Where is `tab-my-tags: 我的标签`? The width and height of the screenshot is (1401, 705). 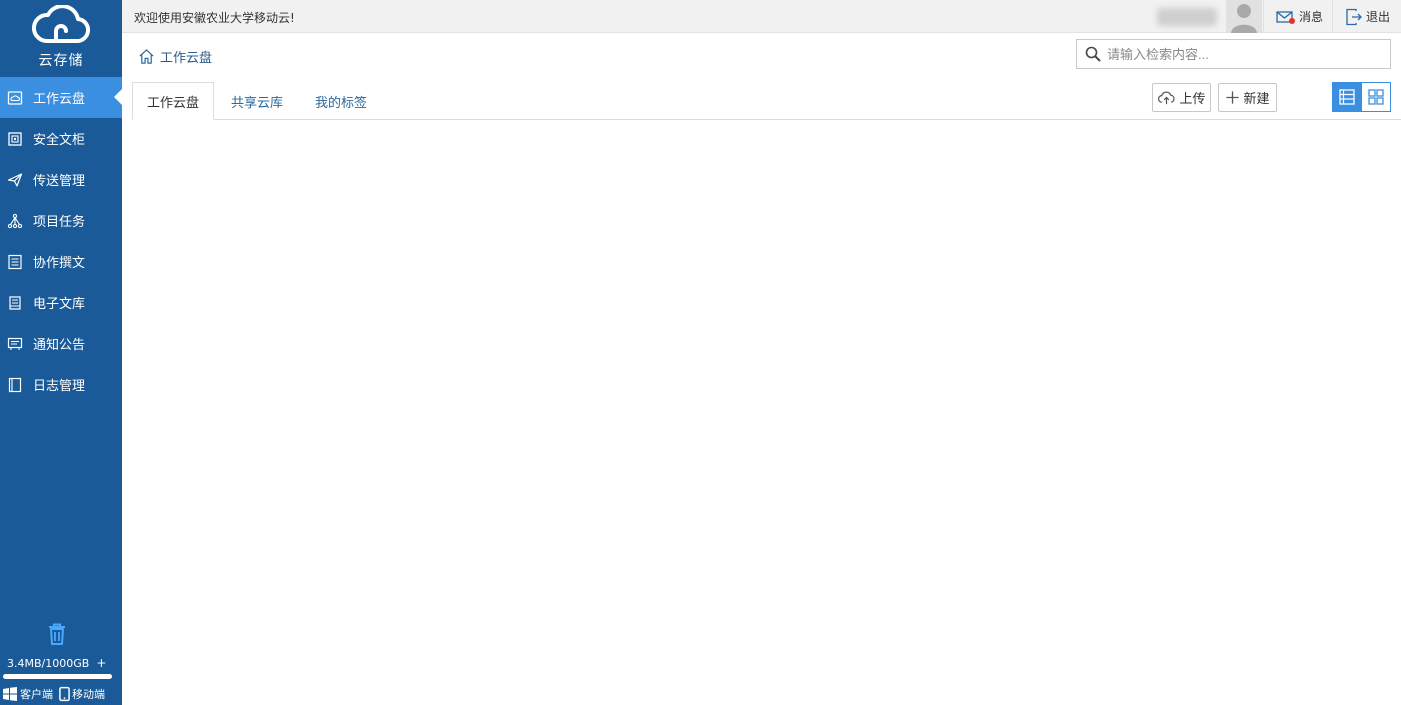 tab-my-tags: 我的标签 is located at coordinates (341, 101).